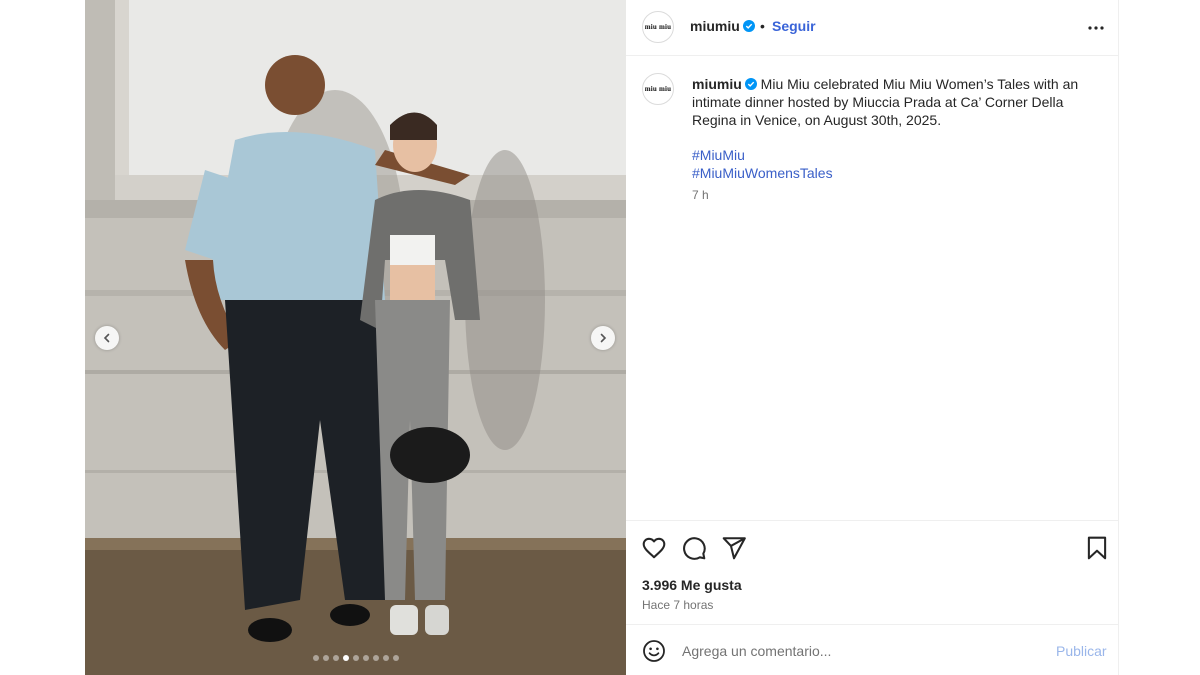  I want to click on hashtag-link: #MiuMiuWomensTales, so click(762, 173).